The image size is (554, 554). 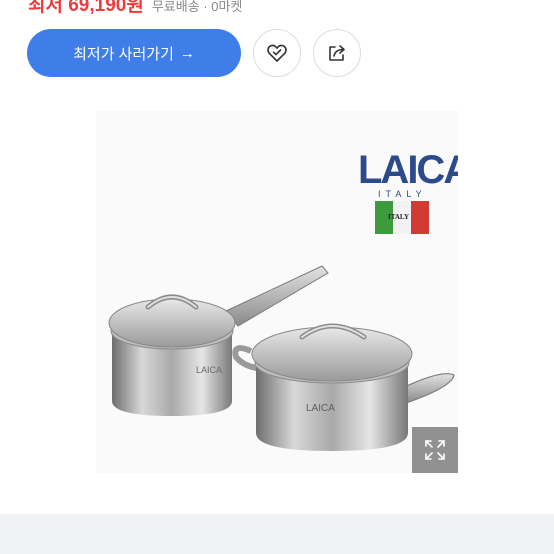 I want to click on saucepan-handle, so click(x=277, y=296).